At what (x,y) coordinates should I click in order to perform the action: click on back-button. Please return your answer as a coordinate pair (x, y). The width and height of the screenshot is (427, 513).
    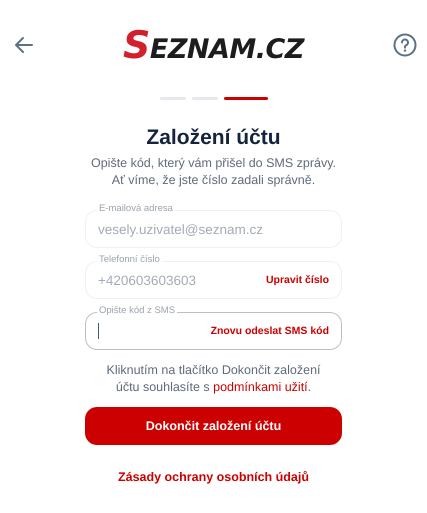
    Looking at the image, I should click on (24, 45).